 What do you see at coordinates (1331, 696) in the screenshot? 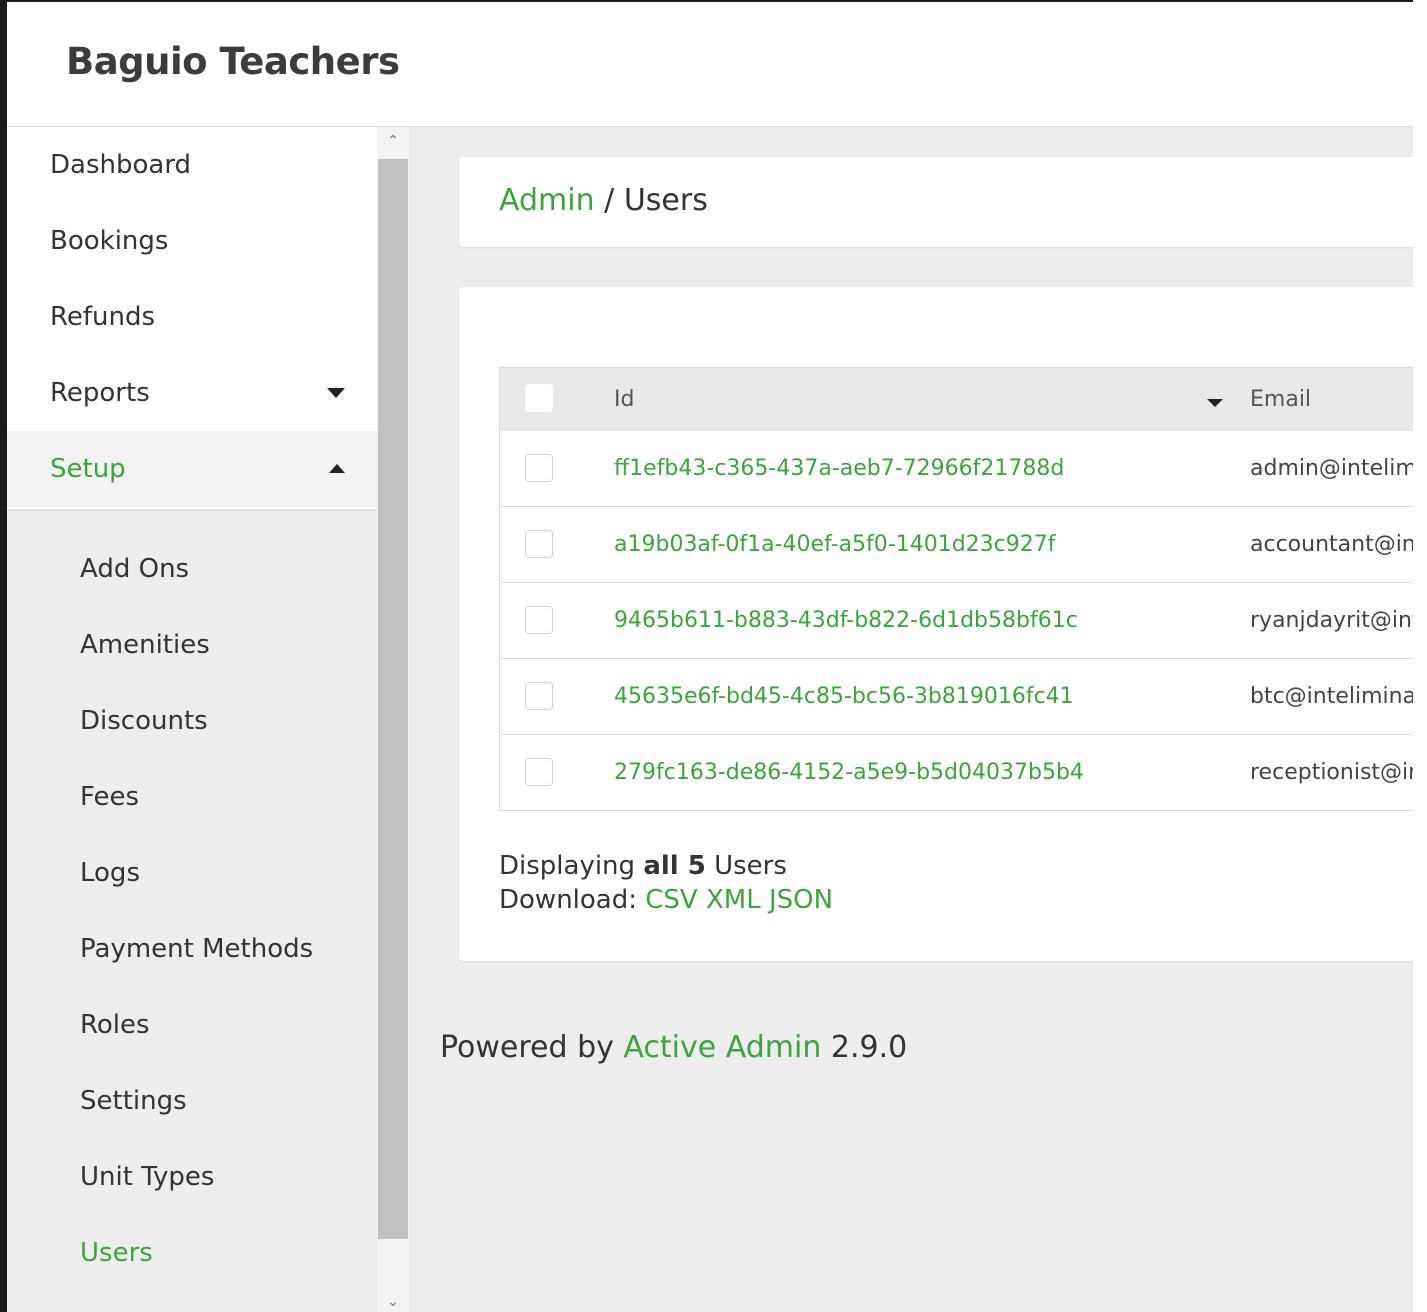
I see `user-email: btc@intelimina.` at bounding box center [1331, 696].